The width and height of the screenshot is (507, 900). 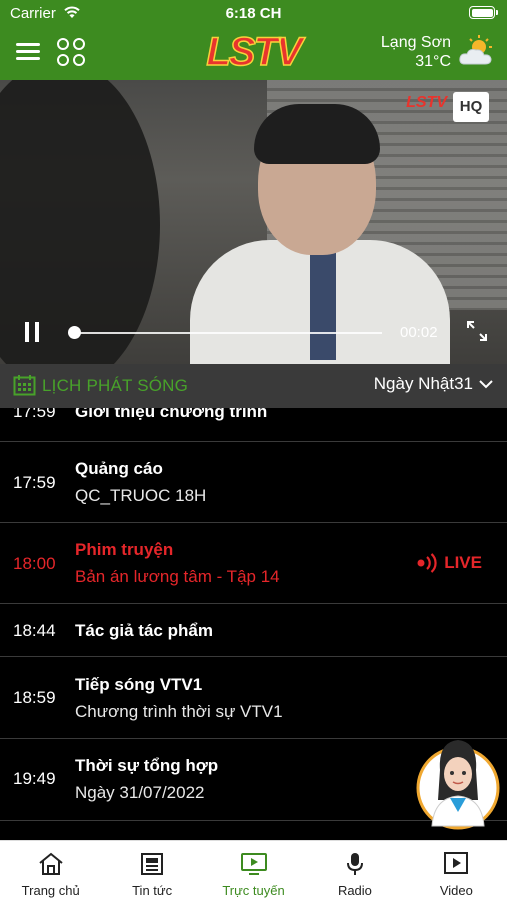 I want to click on tab-label: Radio, so click(x=354, y=890).